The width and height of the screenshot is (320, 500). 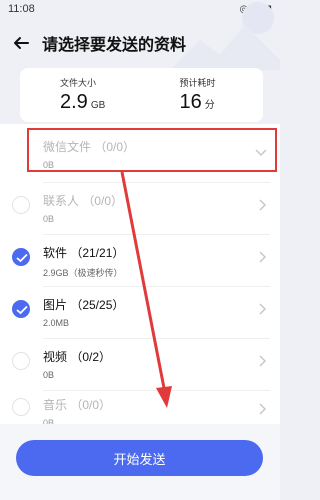 What do you see at coordinates (209, 105) in the screenshot?
I see `eta-unit: 分` at bounding box center [209, 105].